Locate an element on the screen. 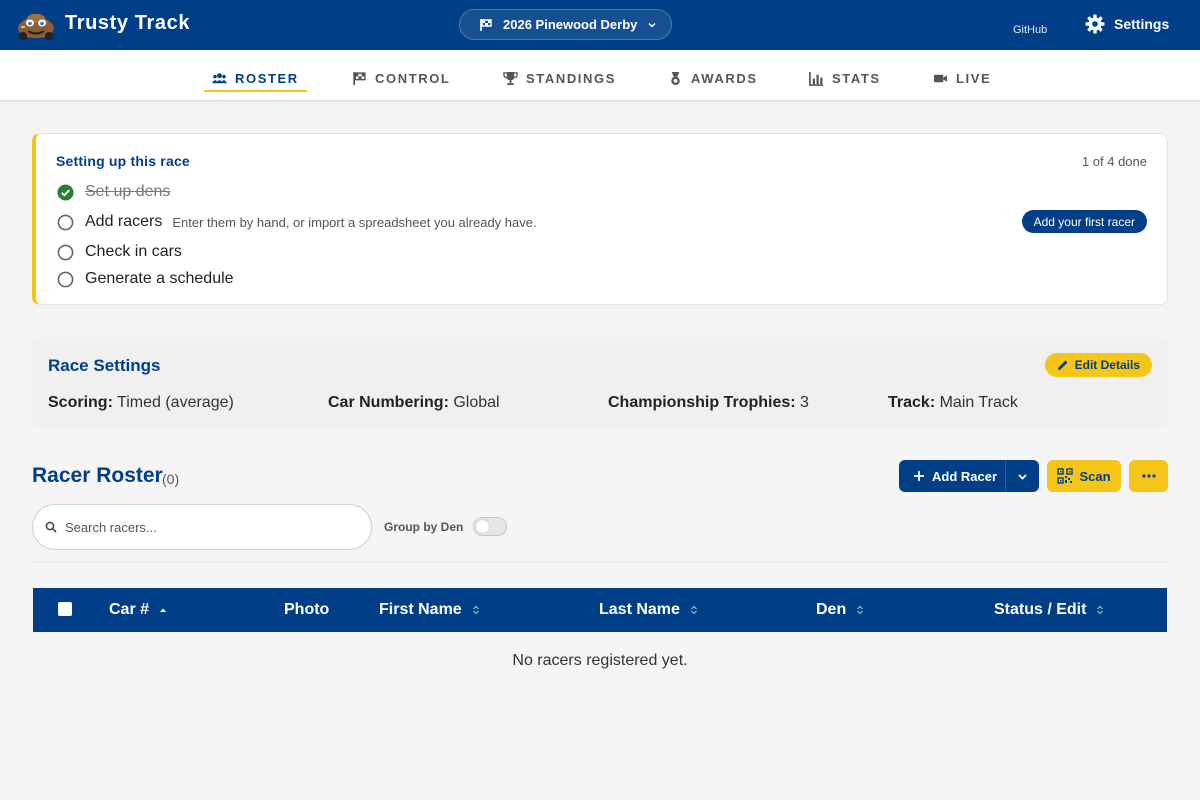  setup-step-set-up-dens: Set up dens is located at coordinates (113, 192).